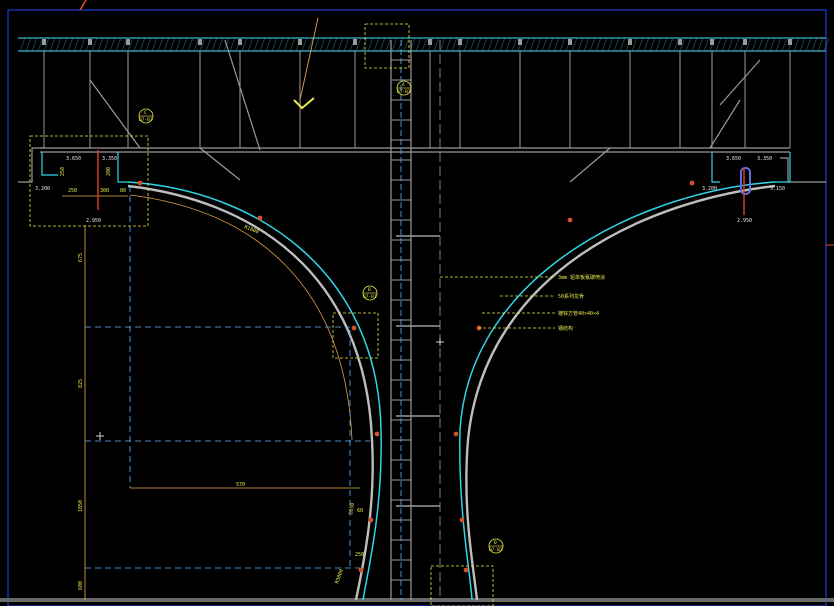  I want to click on dim-small-1: 250, so click(63, 171).